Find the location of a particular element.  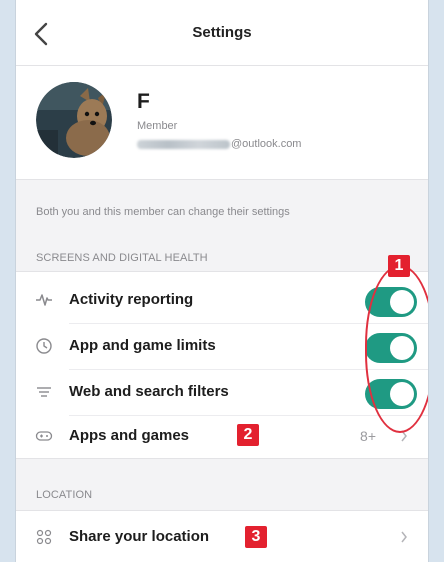

annotation-ring is located at coordinates (396, 349).